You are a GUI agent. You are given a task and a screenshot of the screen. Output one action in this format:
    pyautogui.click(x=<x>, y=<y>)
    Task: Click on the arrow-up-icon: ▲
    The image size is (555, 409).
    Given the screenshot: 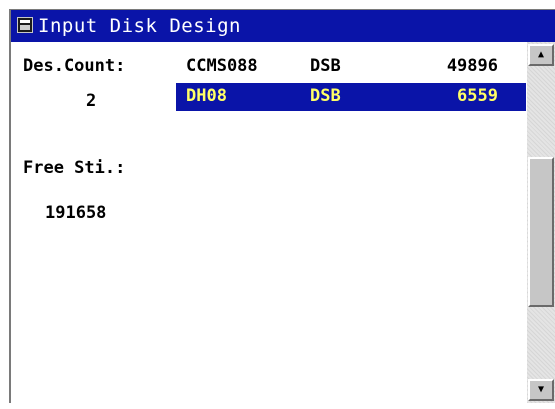 What is the action you would take?
    pyautogui.click(x=541, y=54)
    